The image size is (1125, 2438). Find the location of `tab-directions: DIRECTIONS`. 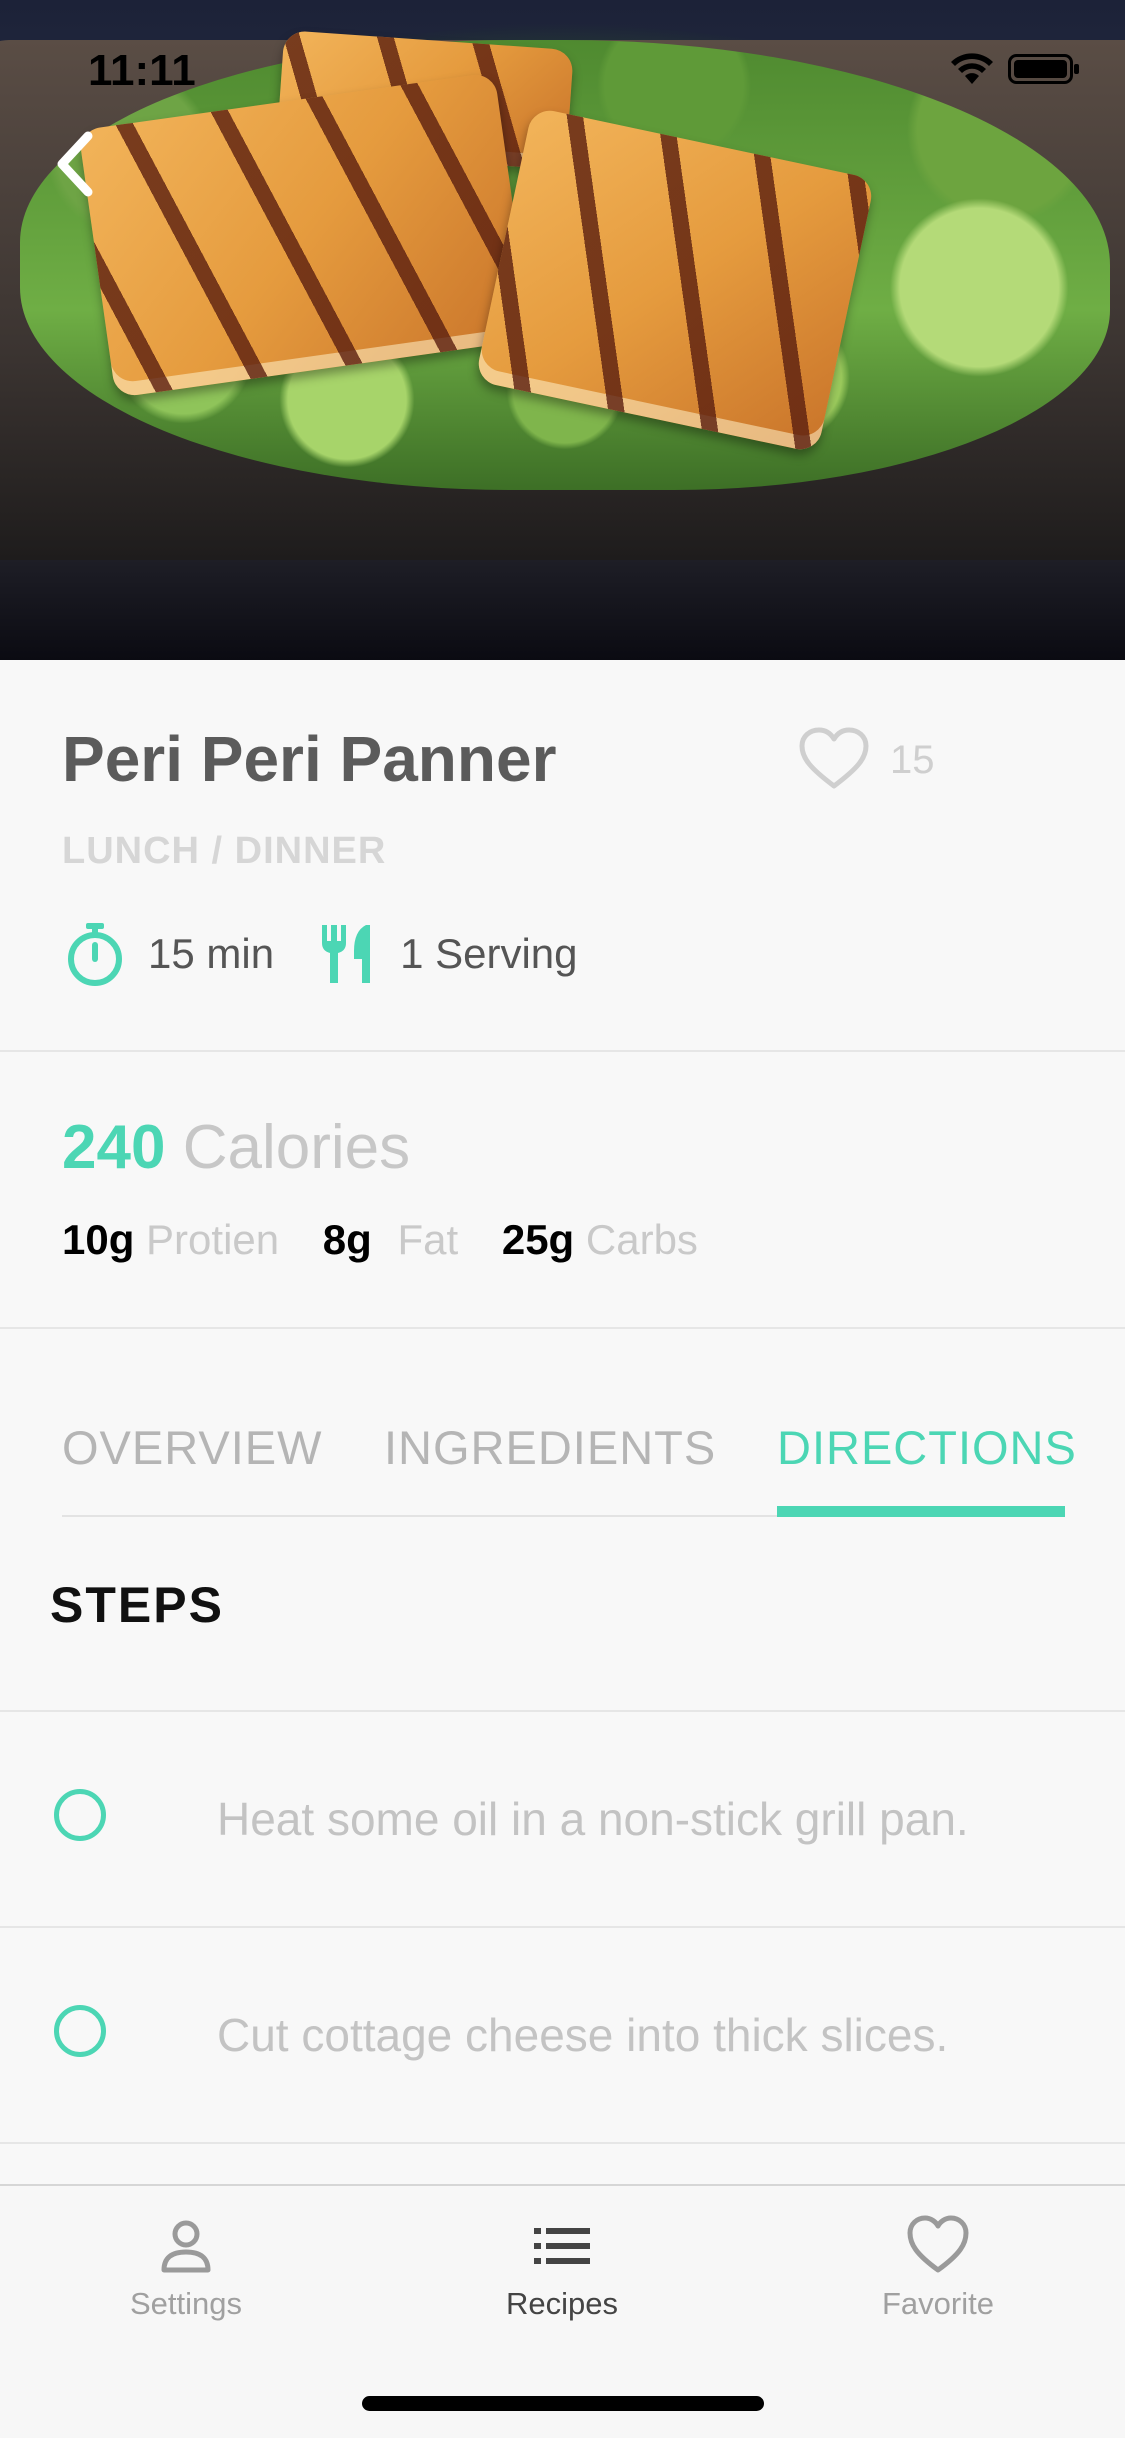

tab-directions: DIRECTIONS is located at coordinates (927, 1447).